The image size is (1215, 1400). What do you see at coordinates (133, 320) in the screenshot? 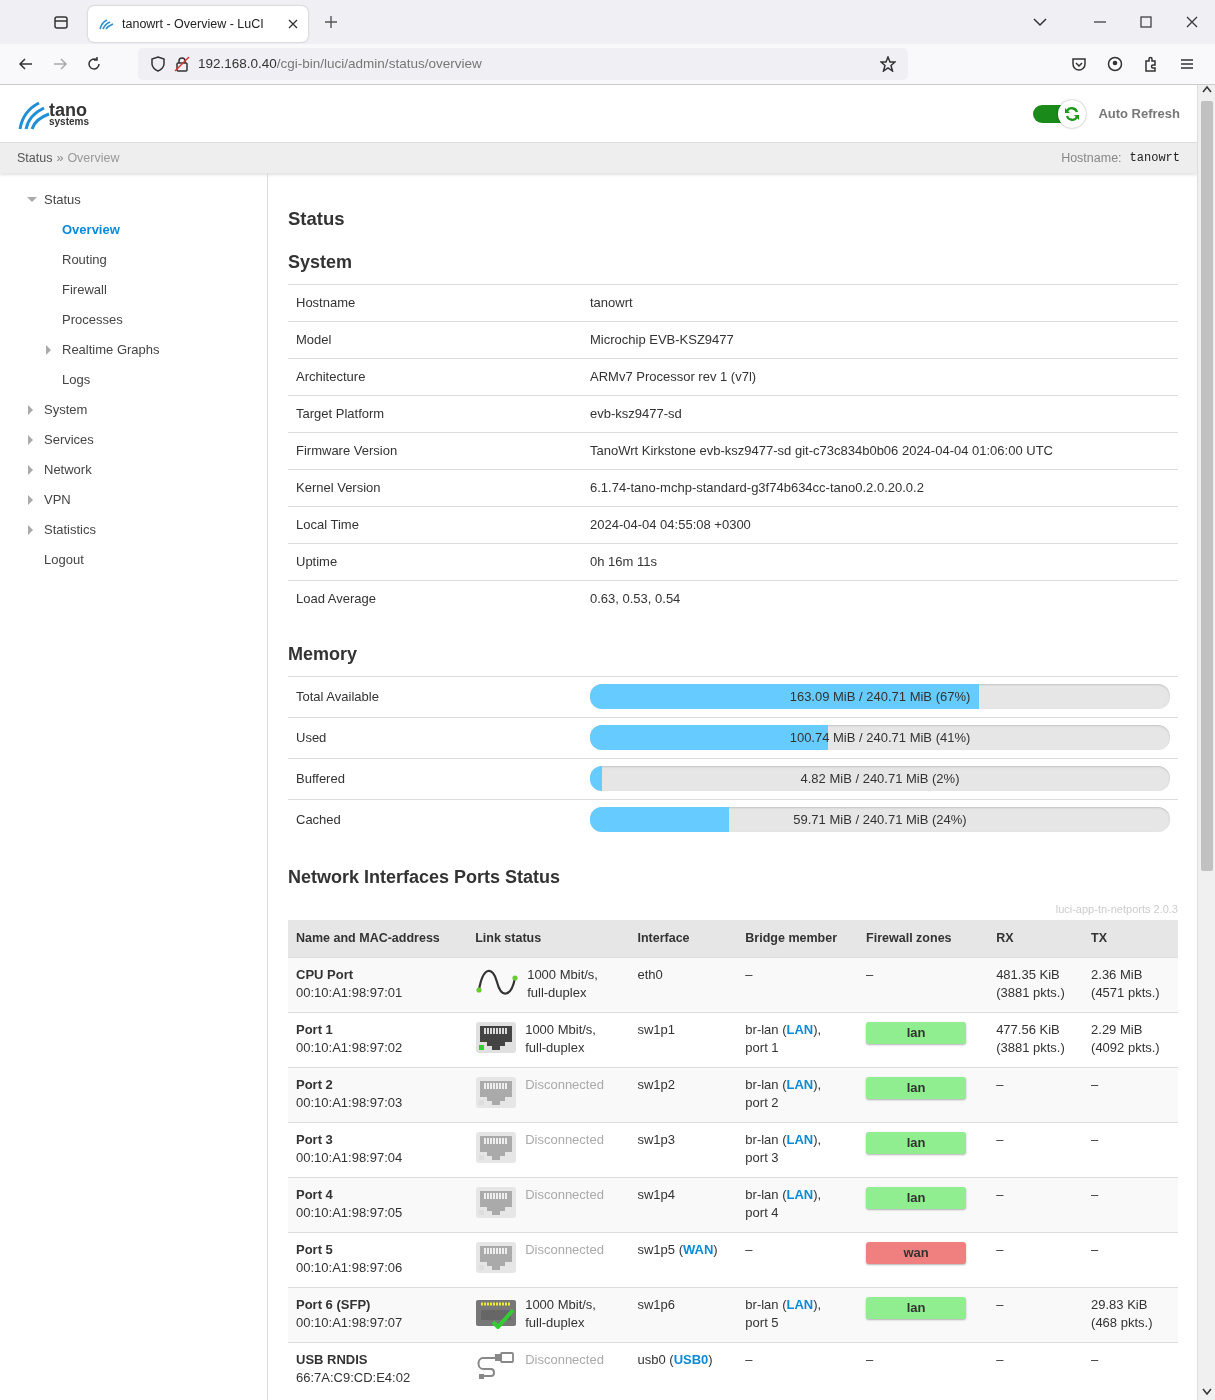
I see `nav-item: Processes` at bounding box center [133, 320].